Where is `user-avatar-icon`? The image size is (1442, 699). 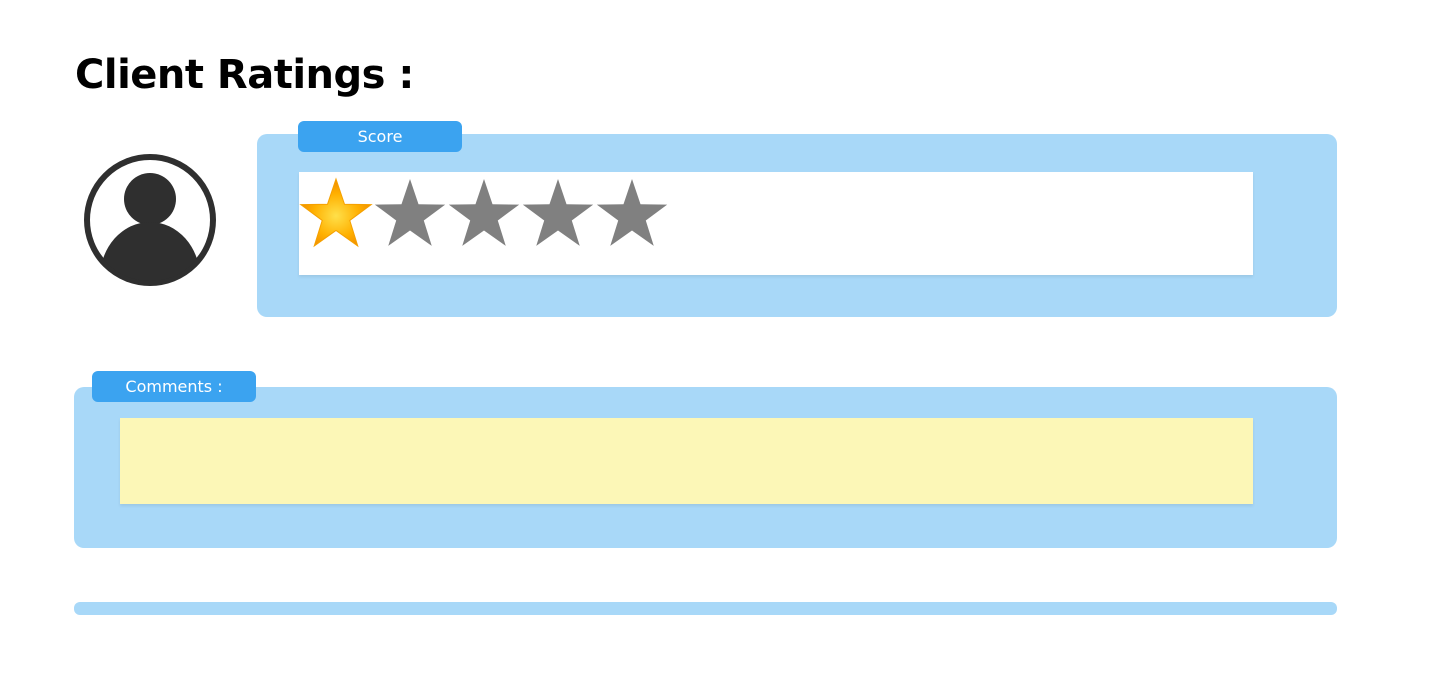 user-avatar-icon is located at coordinates (150, 220).